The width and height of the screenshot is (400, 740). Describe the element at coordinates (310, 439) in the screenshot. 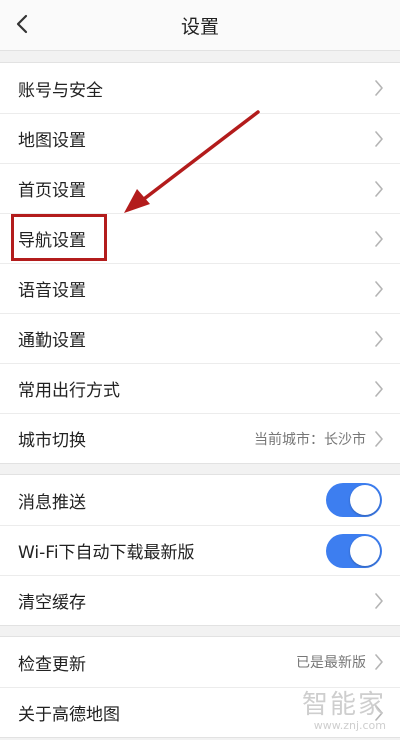

I see `current-city-value: 当前城市：长沙市` at that location.